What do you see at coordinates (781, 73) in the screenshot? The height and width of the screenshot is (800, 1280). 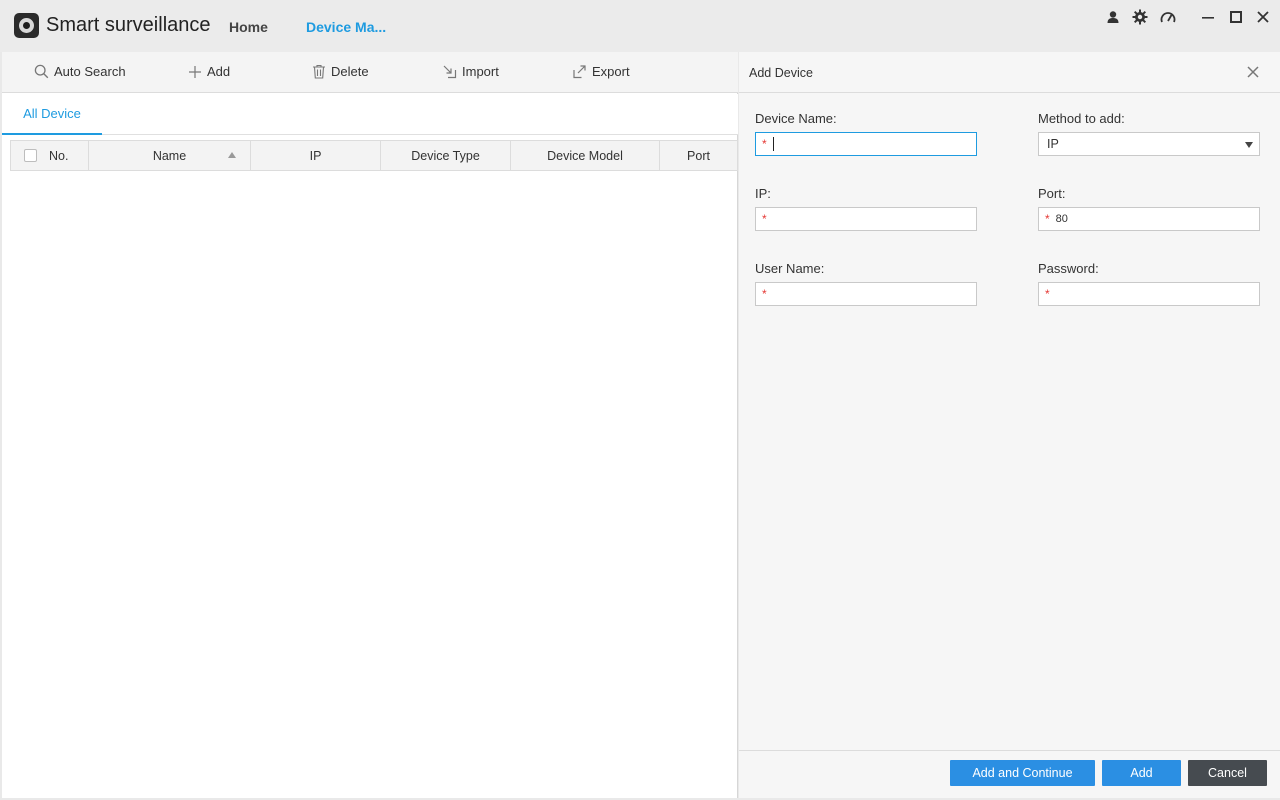 I see `add-device-title: Add Device` at bounding box center [781, 73].